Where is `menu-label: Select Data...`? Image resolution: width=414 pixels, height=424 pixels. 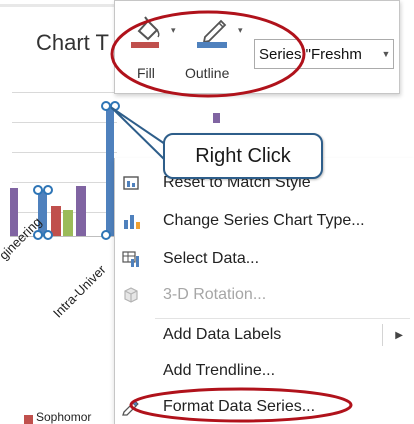 menu-label: Select Data... is located at coordinates (211, 258).